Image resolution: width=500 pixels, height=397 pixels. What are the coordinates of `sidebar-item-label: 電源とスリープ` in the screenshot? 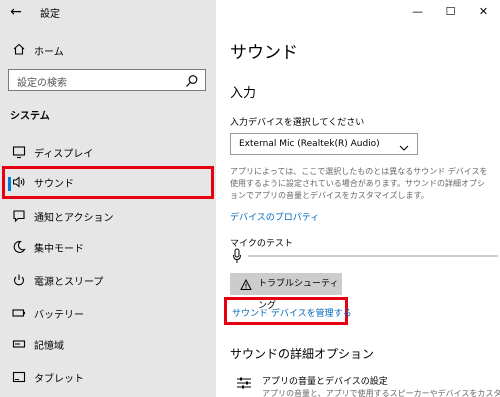 It's located at (69, 282).